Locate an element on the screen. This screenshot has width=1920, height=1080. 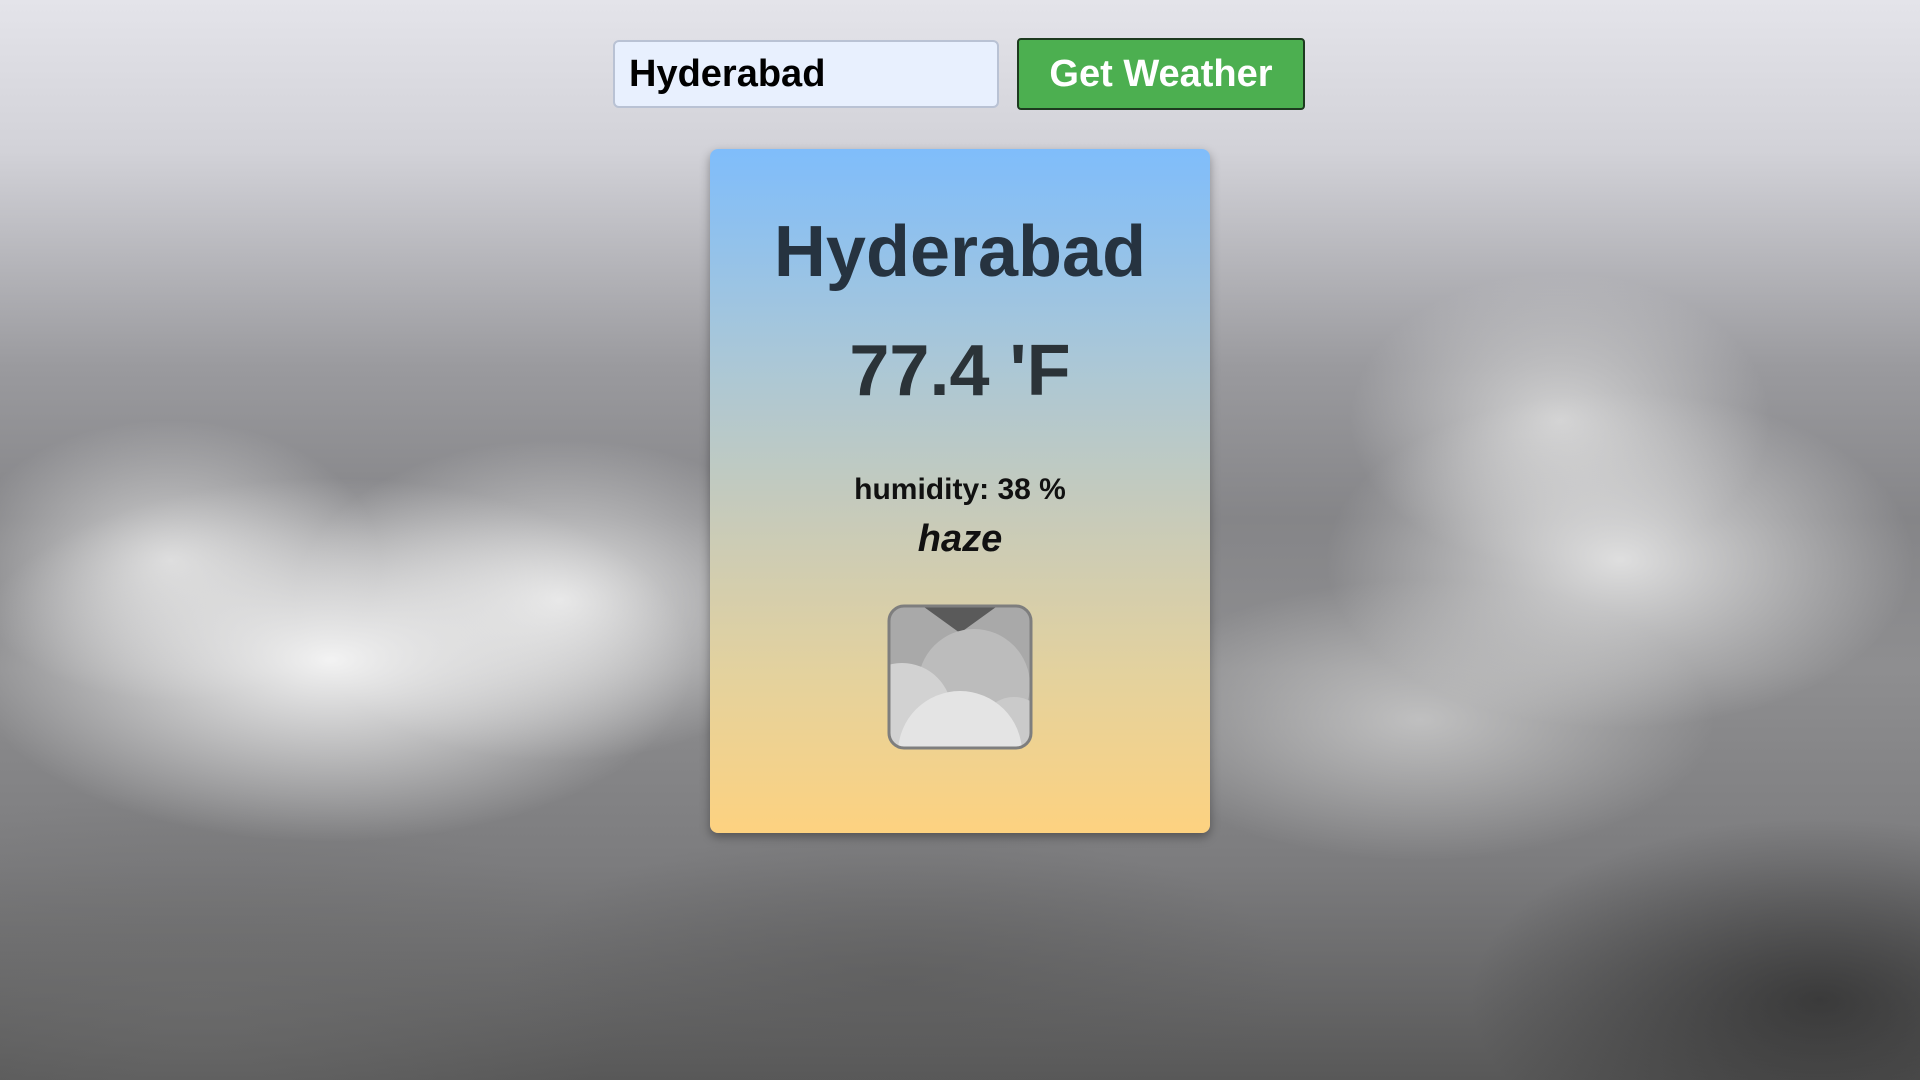
get-weather-button: Get Weather is located at coordinates (1161, 74).